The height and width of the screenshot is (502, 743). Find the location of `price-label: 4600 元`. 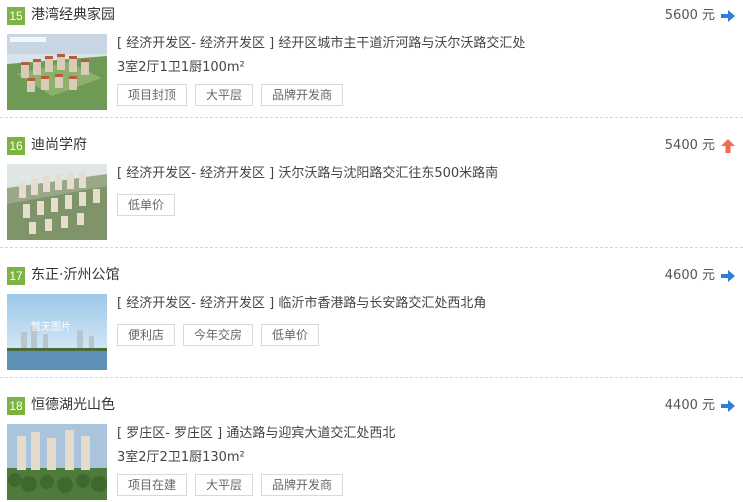

price-label: 4600 元 is located at coordinates (689, 275).